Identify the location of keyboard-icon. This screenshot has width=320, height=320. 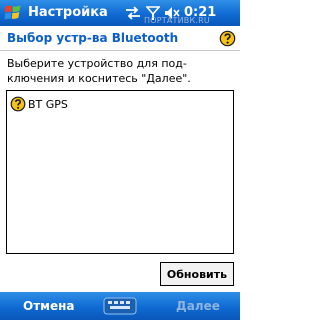
(120, 306).